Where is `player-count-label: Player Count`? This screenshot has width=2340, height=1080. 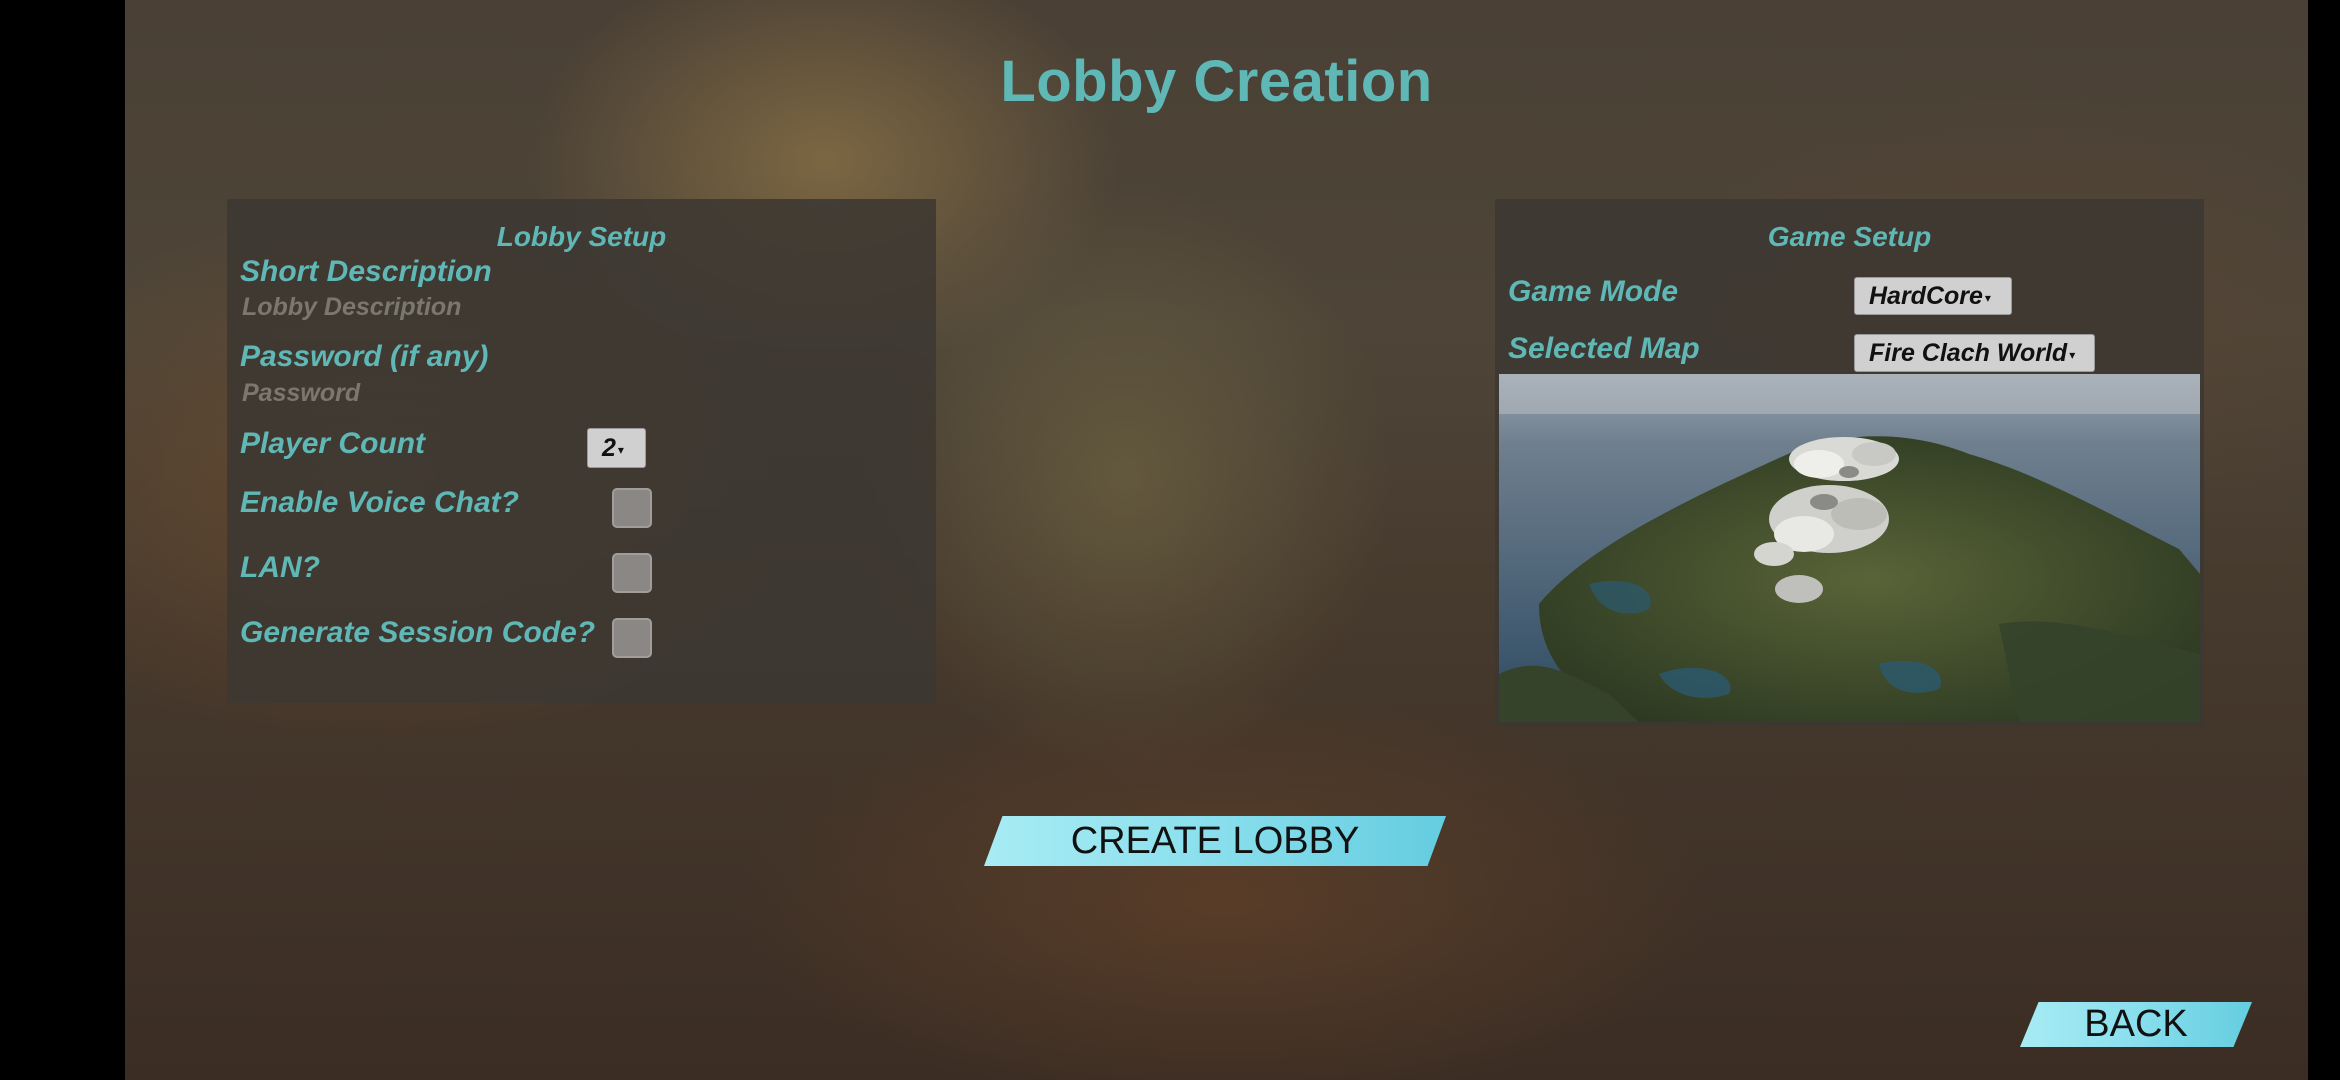
player-count-label: Player Count is located at coordinates (333, 443).